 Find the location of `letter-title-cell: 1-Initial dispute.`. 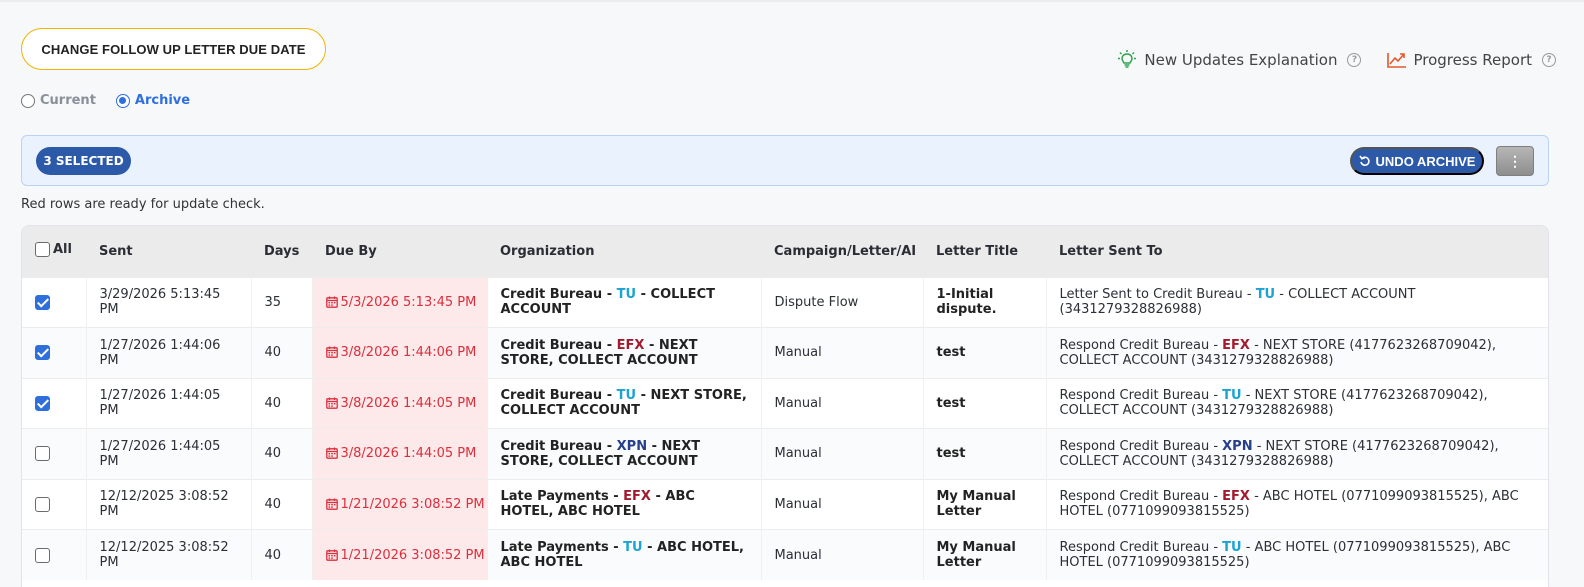

letter-title-cell: 1-Initial dispute. is located at coordinates (985, 302).